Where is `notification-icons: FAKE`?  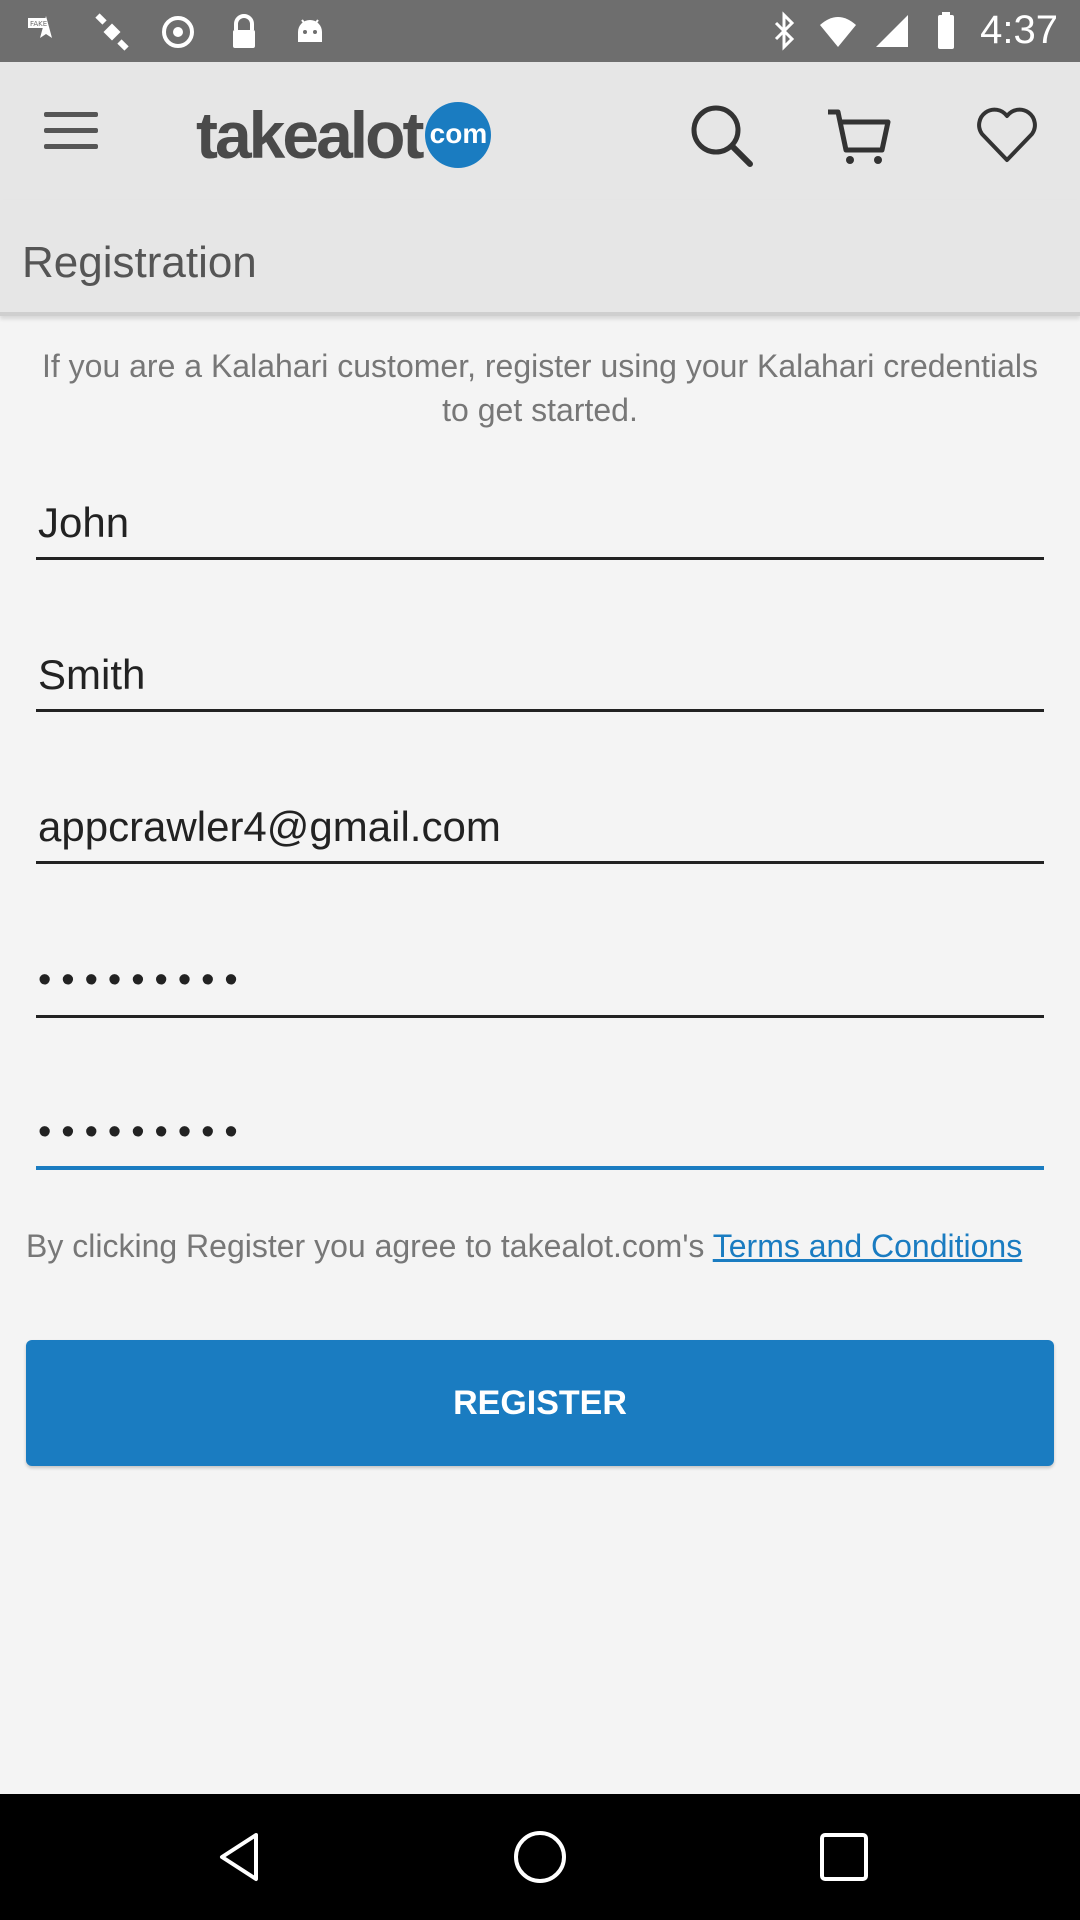
notification-icons: FAKE is located at coordinates (178, 32).